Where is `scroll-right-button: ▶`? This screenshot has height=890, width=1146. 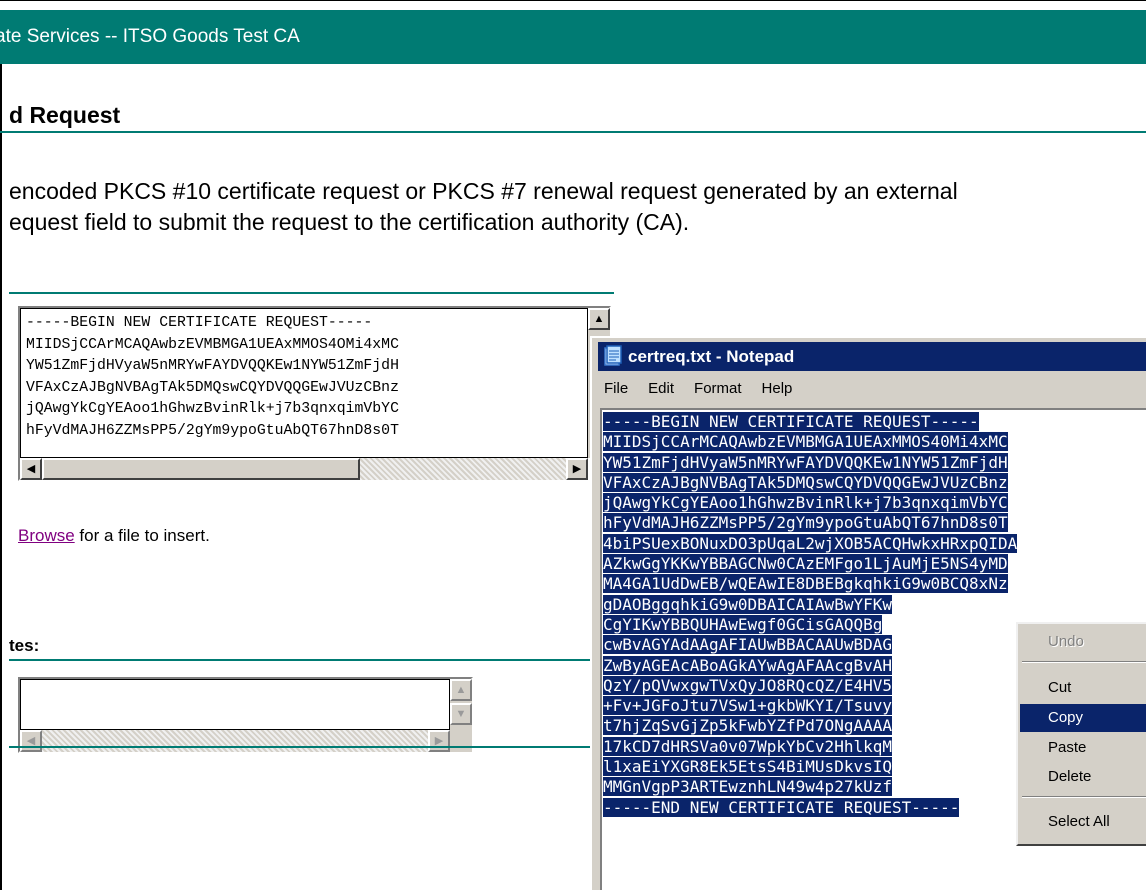
scroll-right-button: ▶ is located at coordinates (577, 469).